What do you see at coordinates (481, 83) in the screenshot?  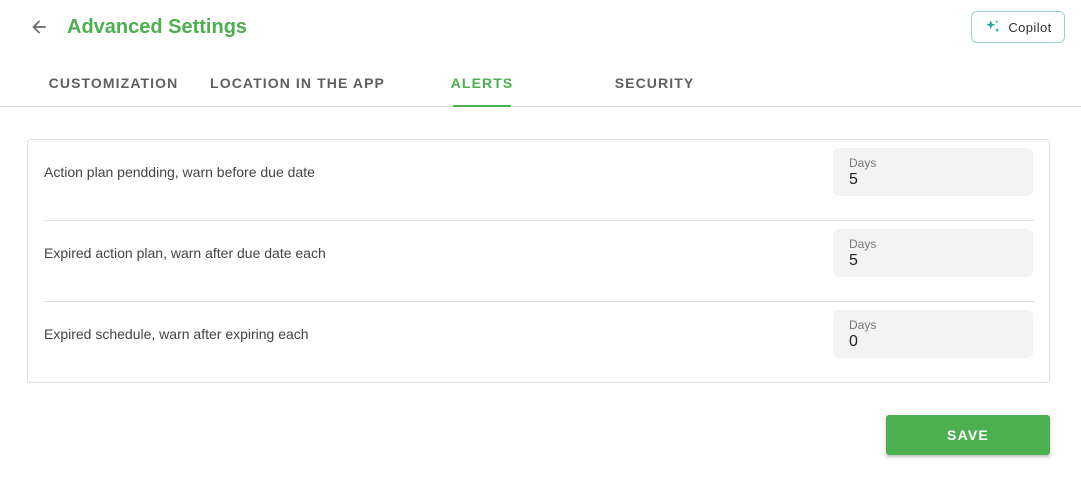 I see `tab-alerts: ALERTS` at bounding box center [481, 83].